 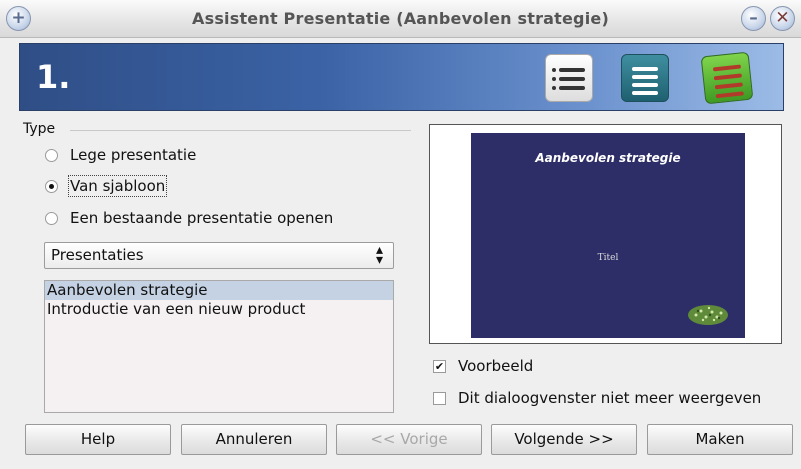 I want to click on list-item: Aanbevolen strategie, so click(x=219, y=290).